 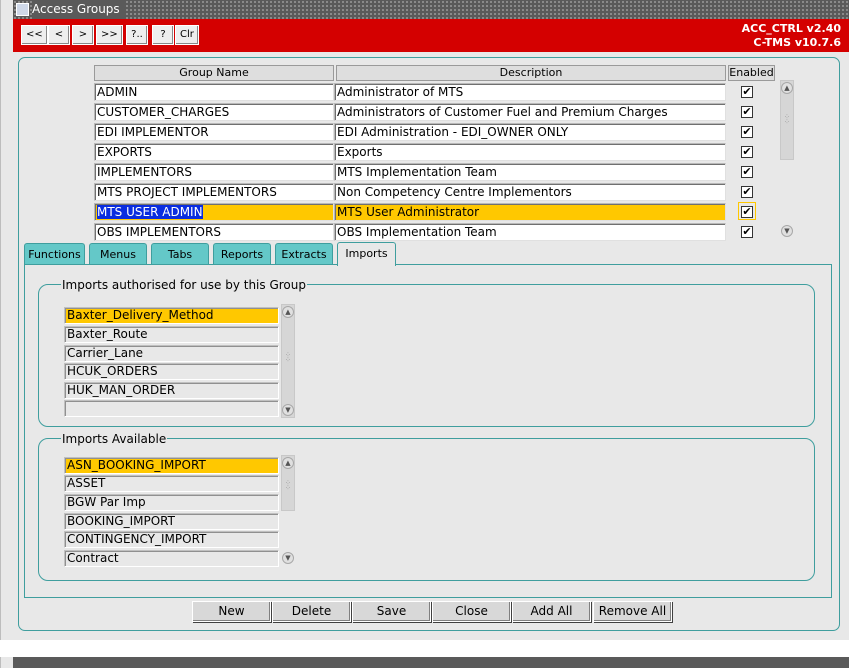 What do you see at coordinates (180, 254) in the screenshot?
I see `tab-tabs: Tabs` at bounding box center [180, 254].